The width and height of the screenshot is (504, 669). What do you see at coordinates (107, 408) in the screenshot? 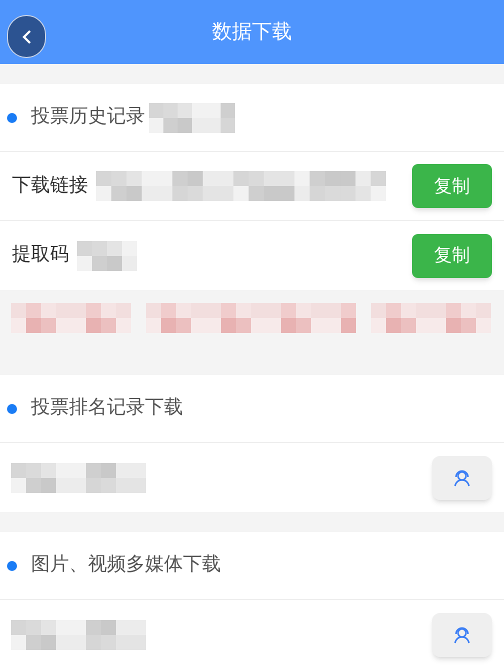
I see `section-title: 投票排名记录下载` at bounding box center [107, 408].